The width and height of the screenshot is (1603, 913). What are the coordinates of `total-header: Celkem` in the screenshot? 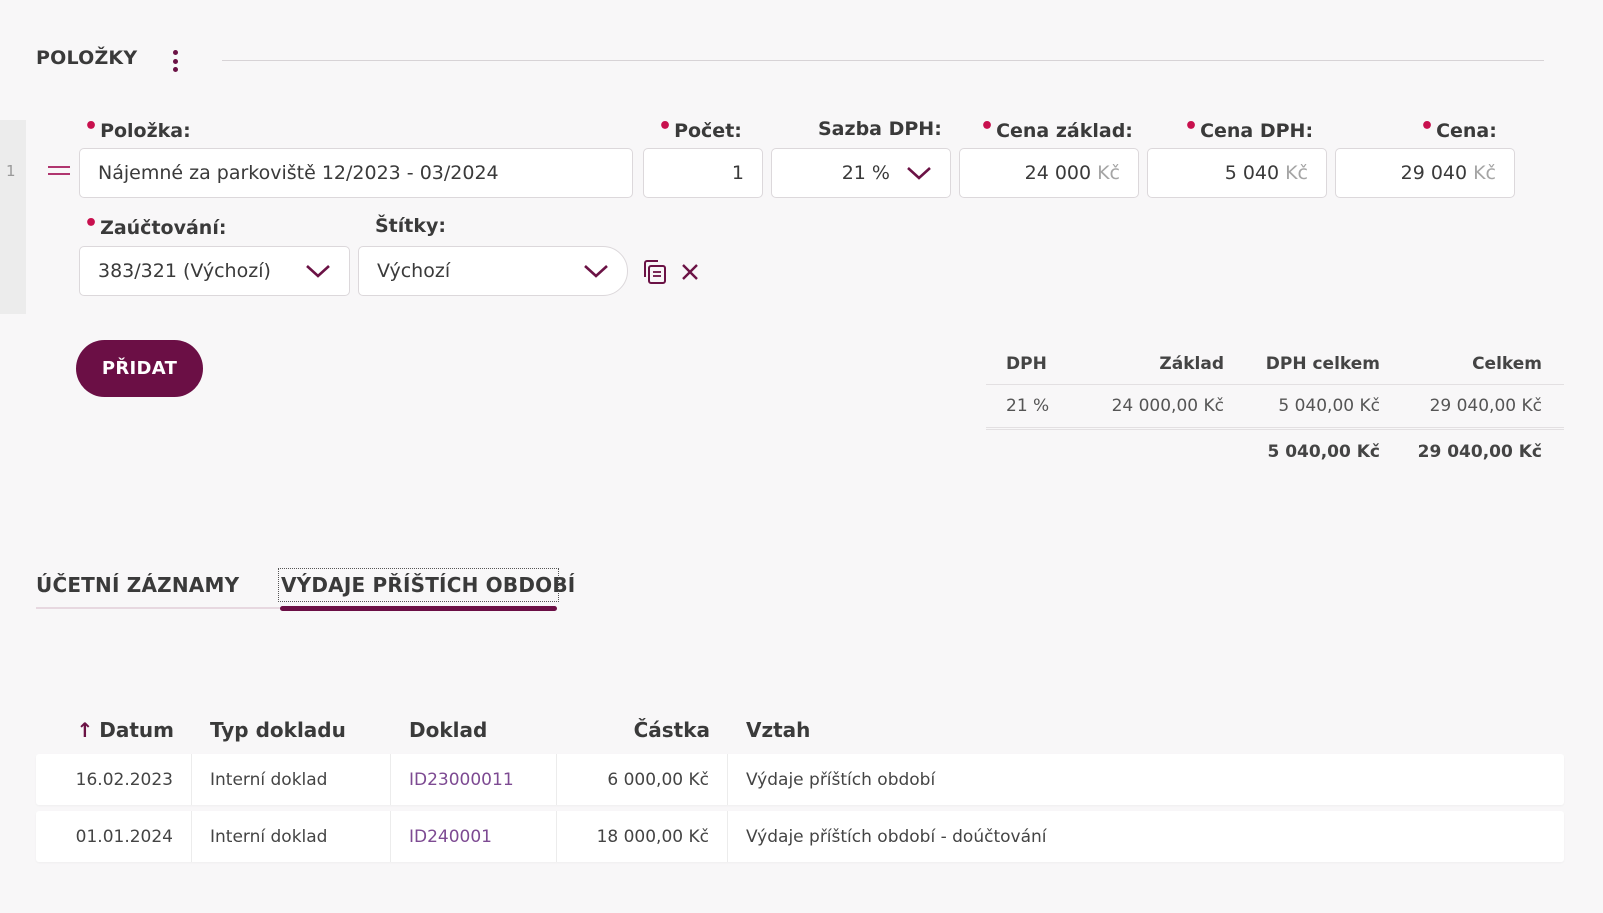 It's located at (1507, 364).